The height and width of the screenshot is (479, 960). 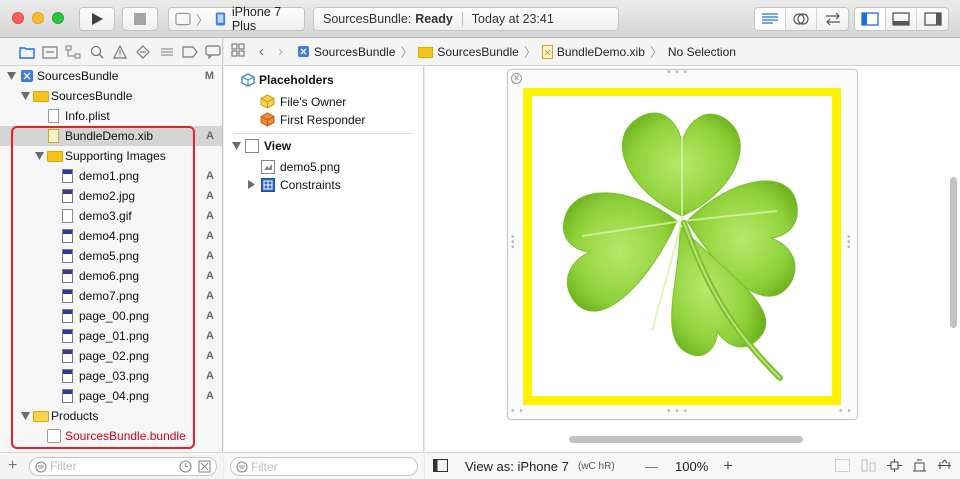 What do you see at coordinates (300, 167) in the screenshot?
I see `outline-image-view-row: demo5.png` at bounding box center [300, 167].